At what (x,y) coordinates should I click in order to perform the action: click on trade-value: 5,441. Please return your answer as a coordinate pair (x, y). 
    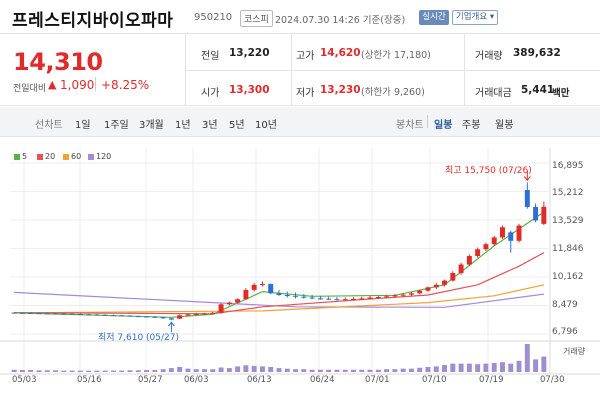
    Looking at the image, I should click on (538, 90).